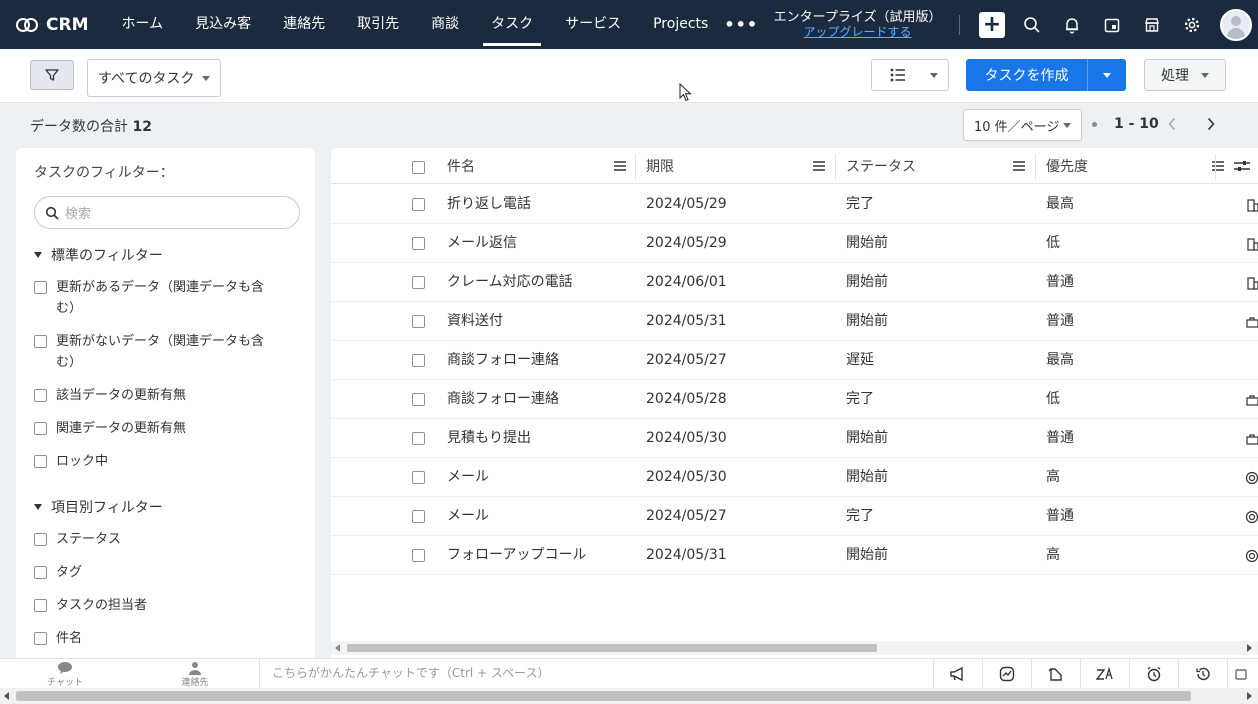  I want to click on actions-button: 処理, so click(1185, 75).